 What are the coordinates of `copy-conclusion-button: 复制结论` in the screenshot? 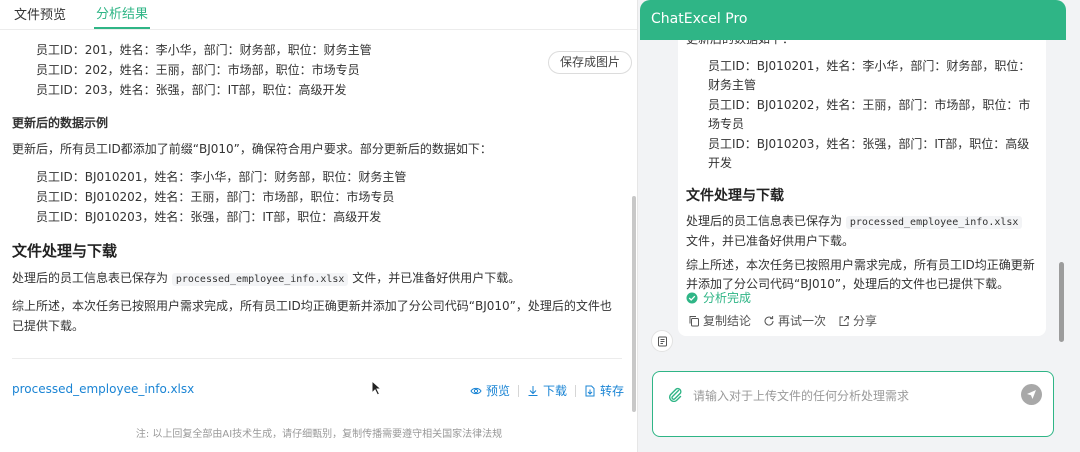 It's located at (719, 320).